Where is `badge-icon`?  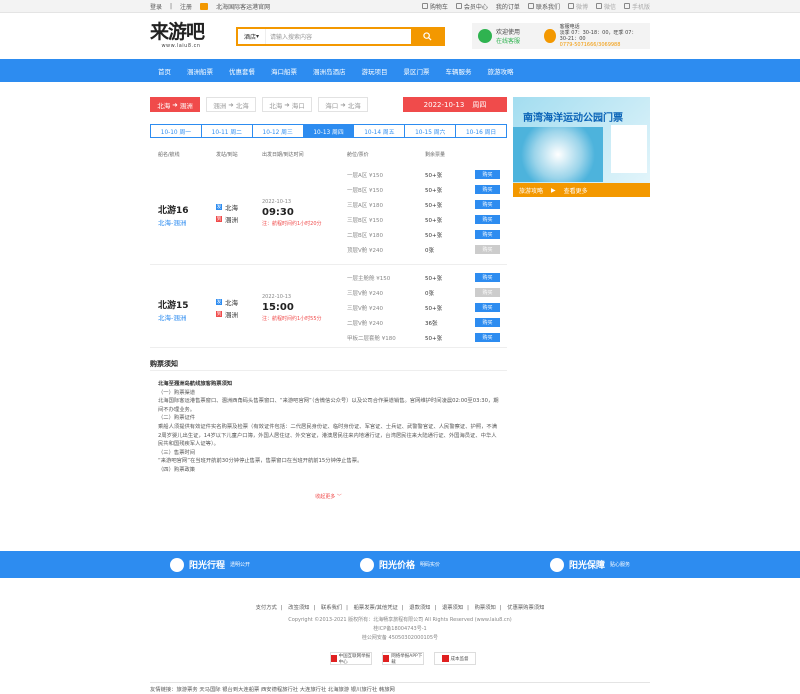 badge-icon is located at coordinates (386, 658).